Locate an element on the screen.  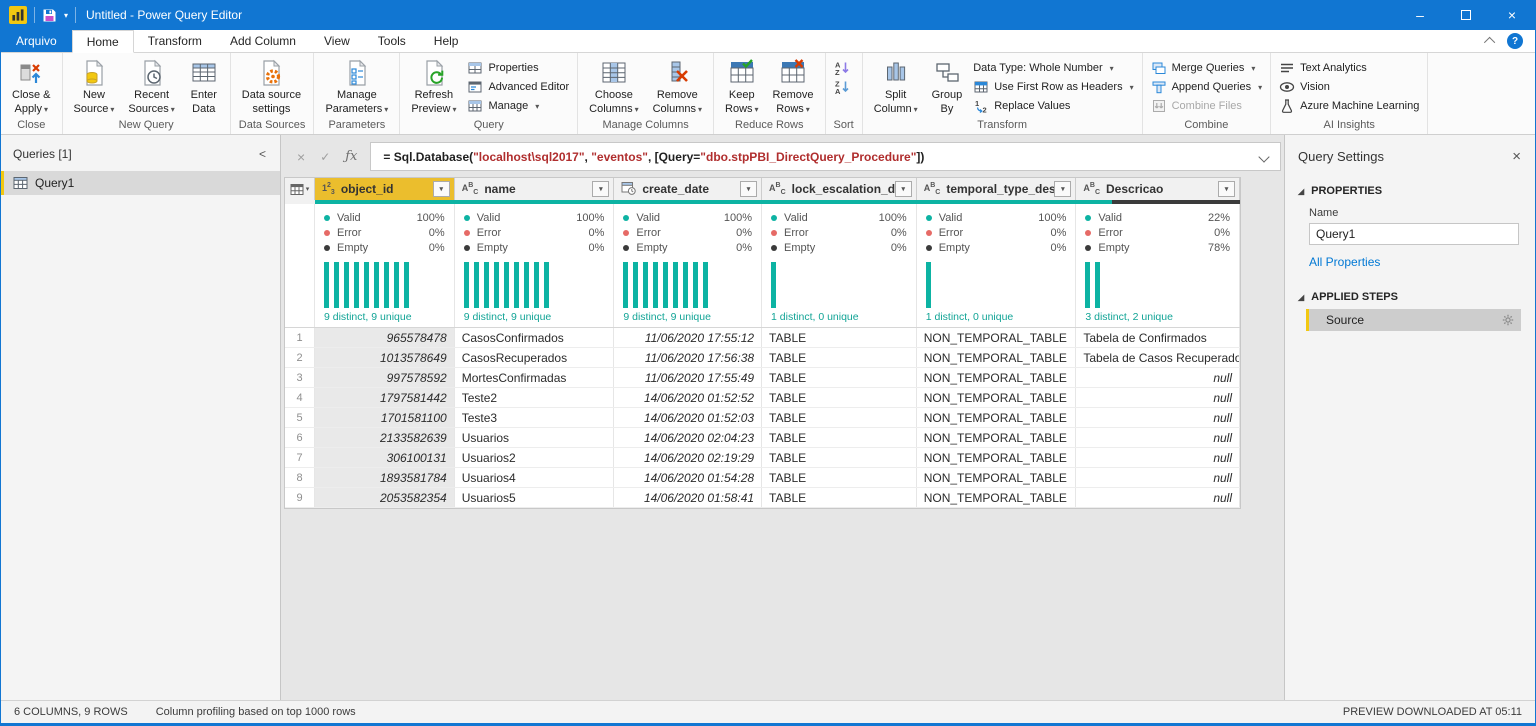
close-apply-button: Close & Apply ▾ is located at coordinates (31, 87).